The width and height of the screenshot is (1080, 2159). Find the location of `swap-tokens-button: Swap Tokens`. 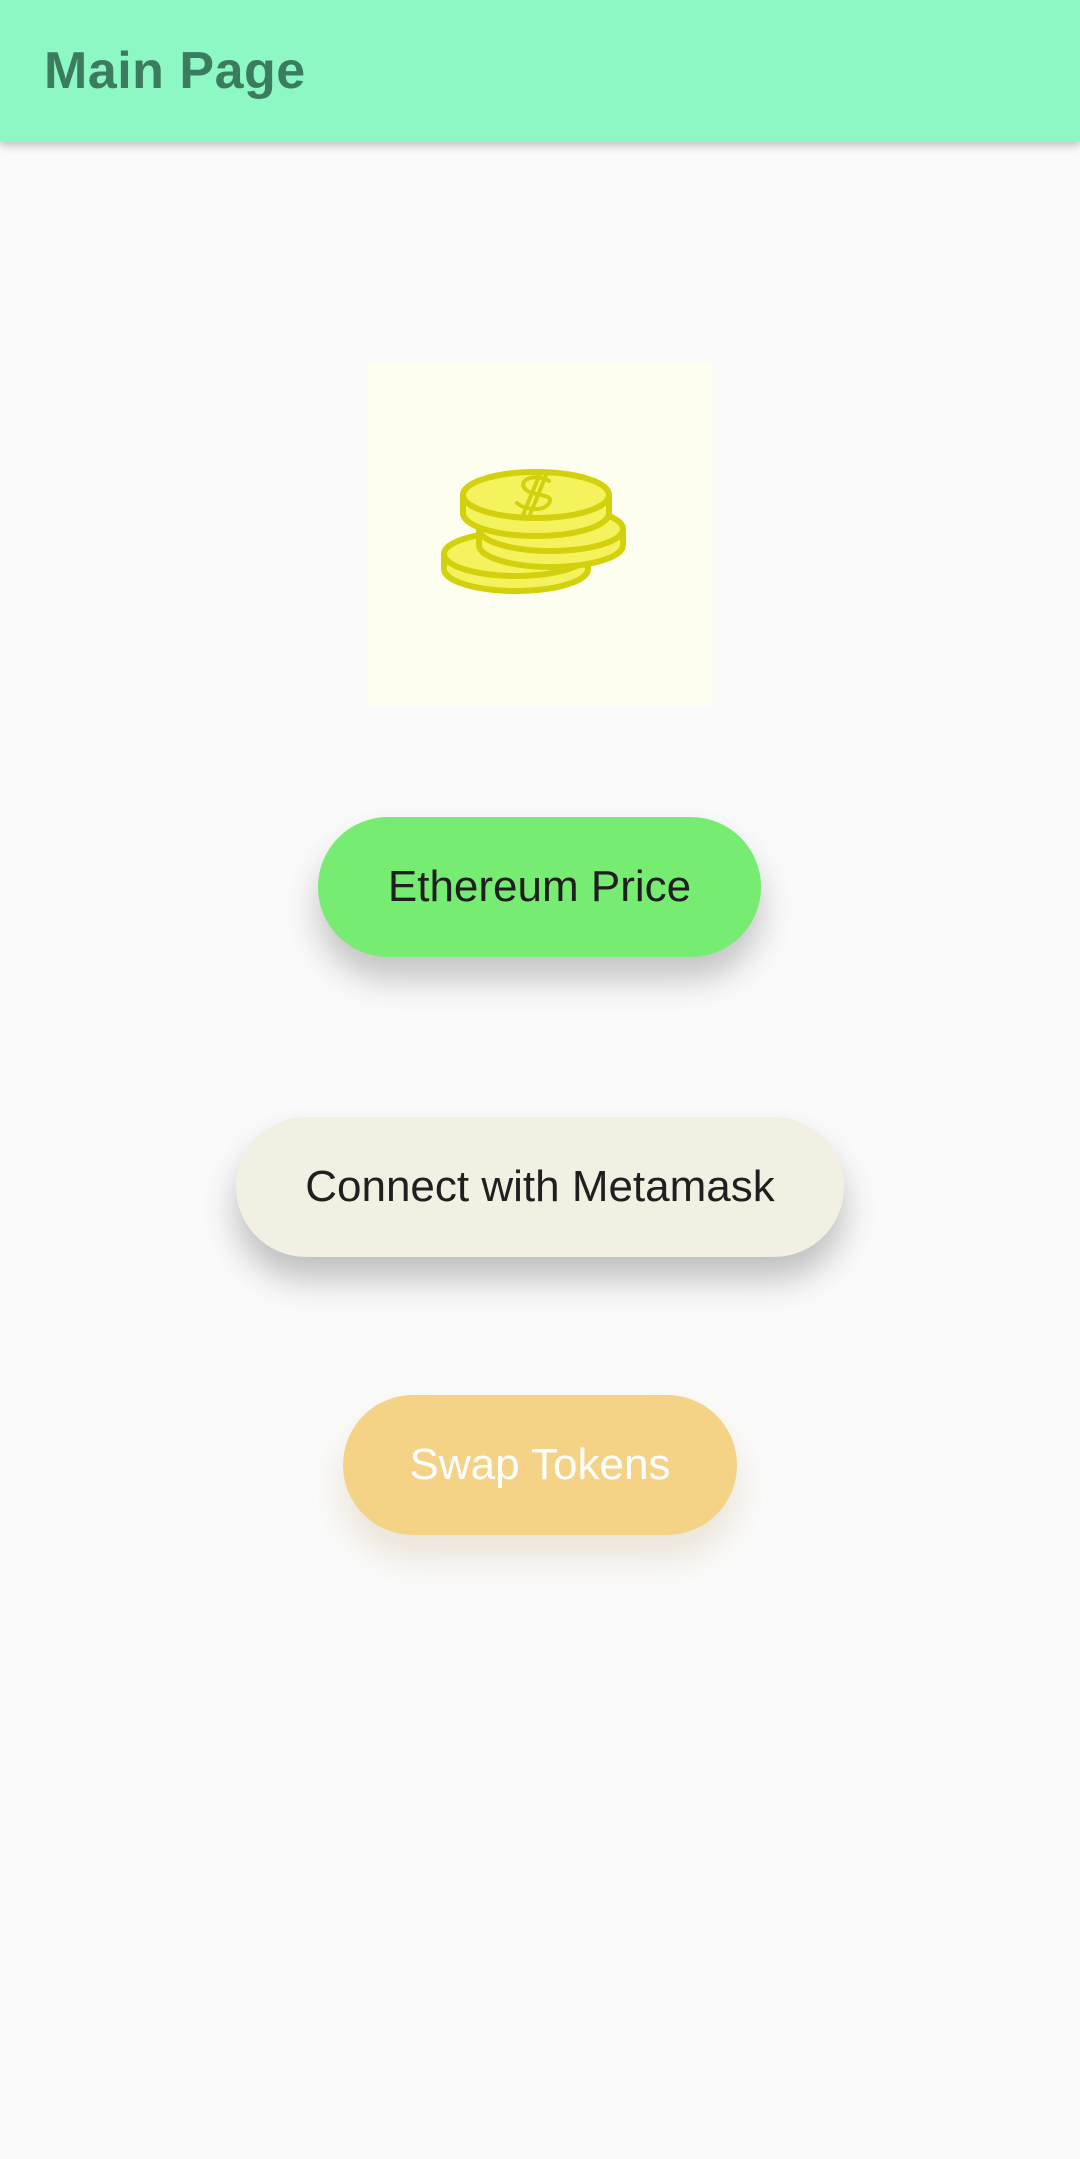

swap-tokens-button: Swap Tokens is located at coordinates (540, 1465).